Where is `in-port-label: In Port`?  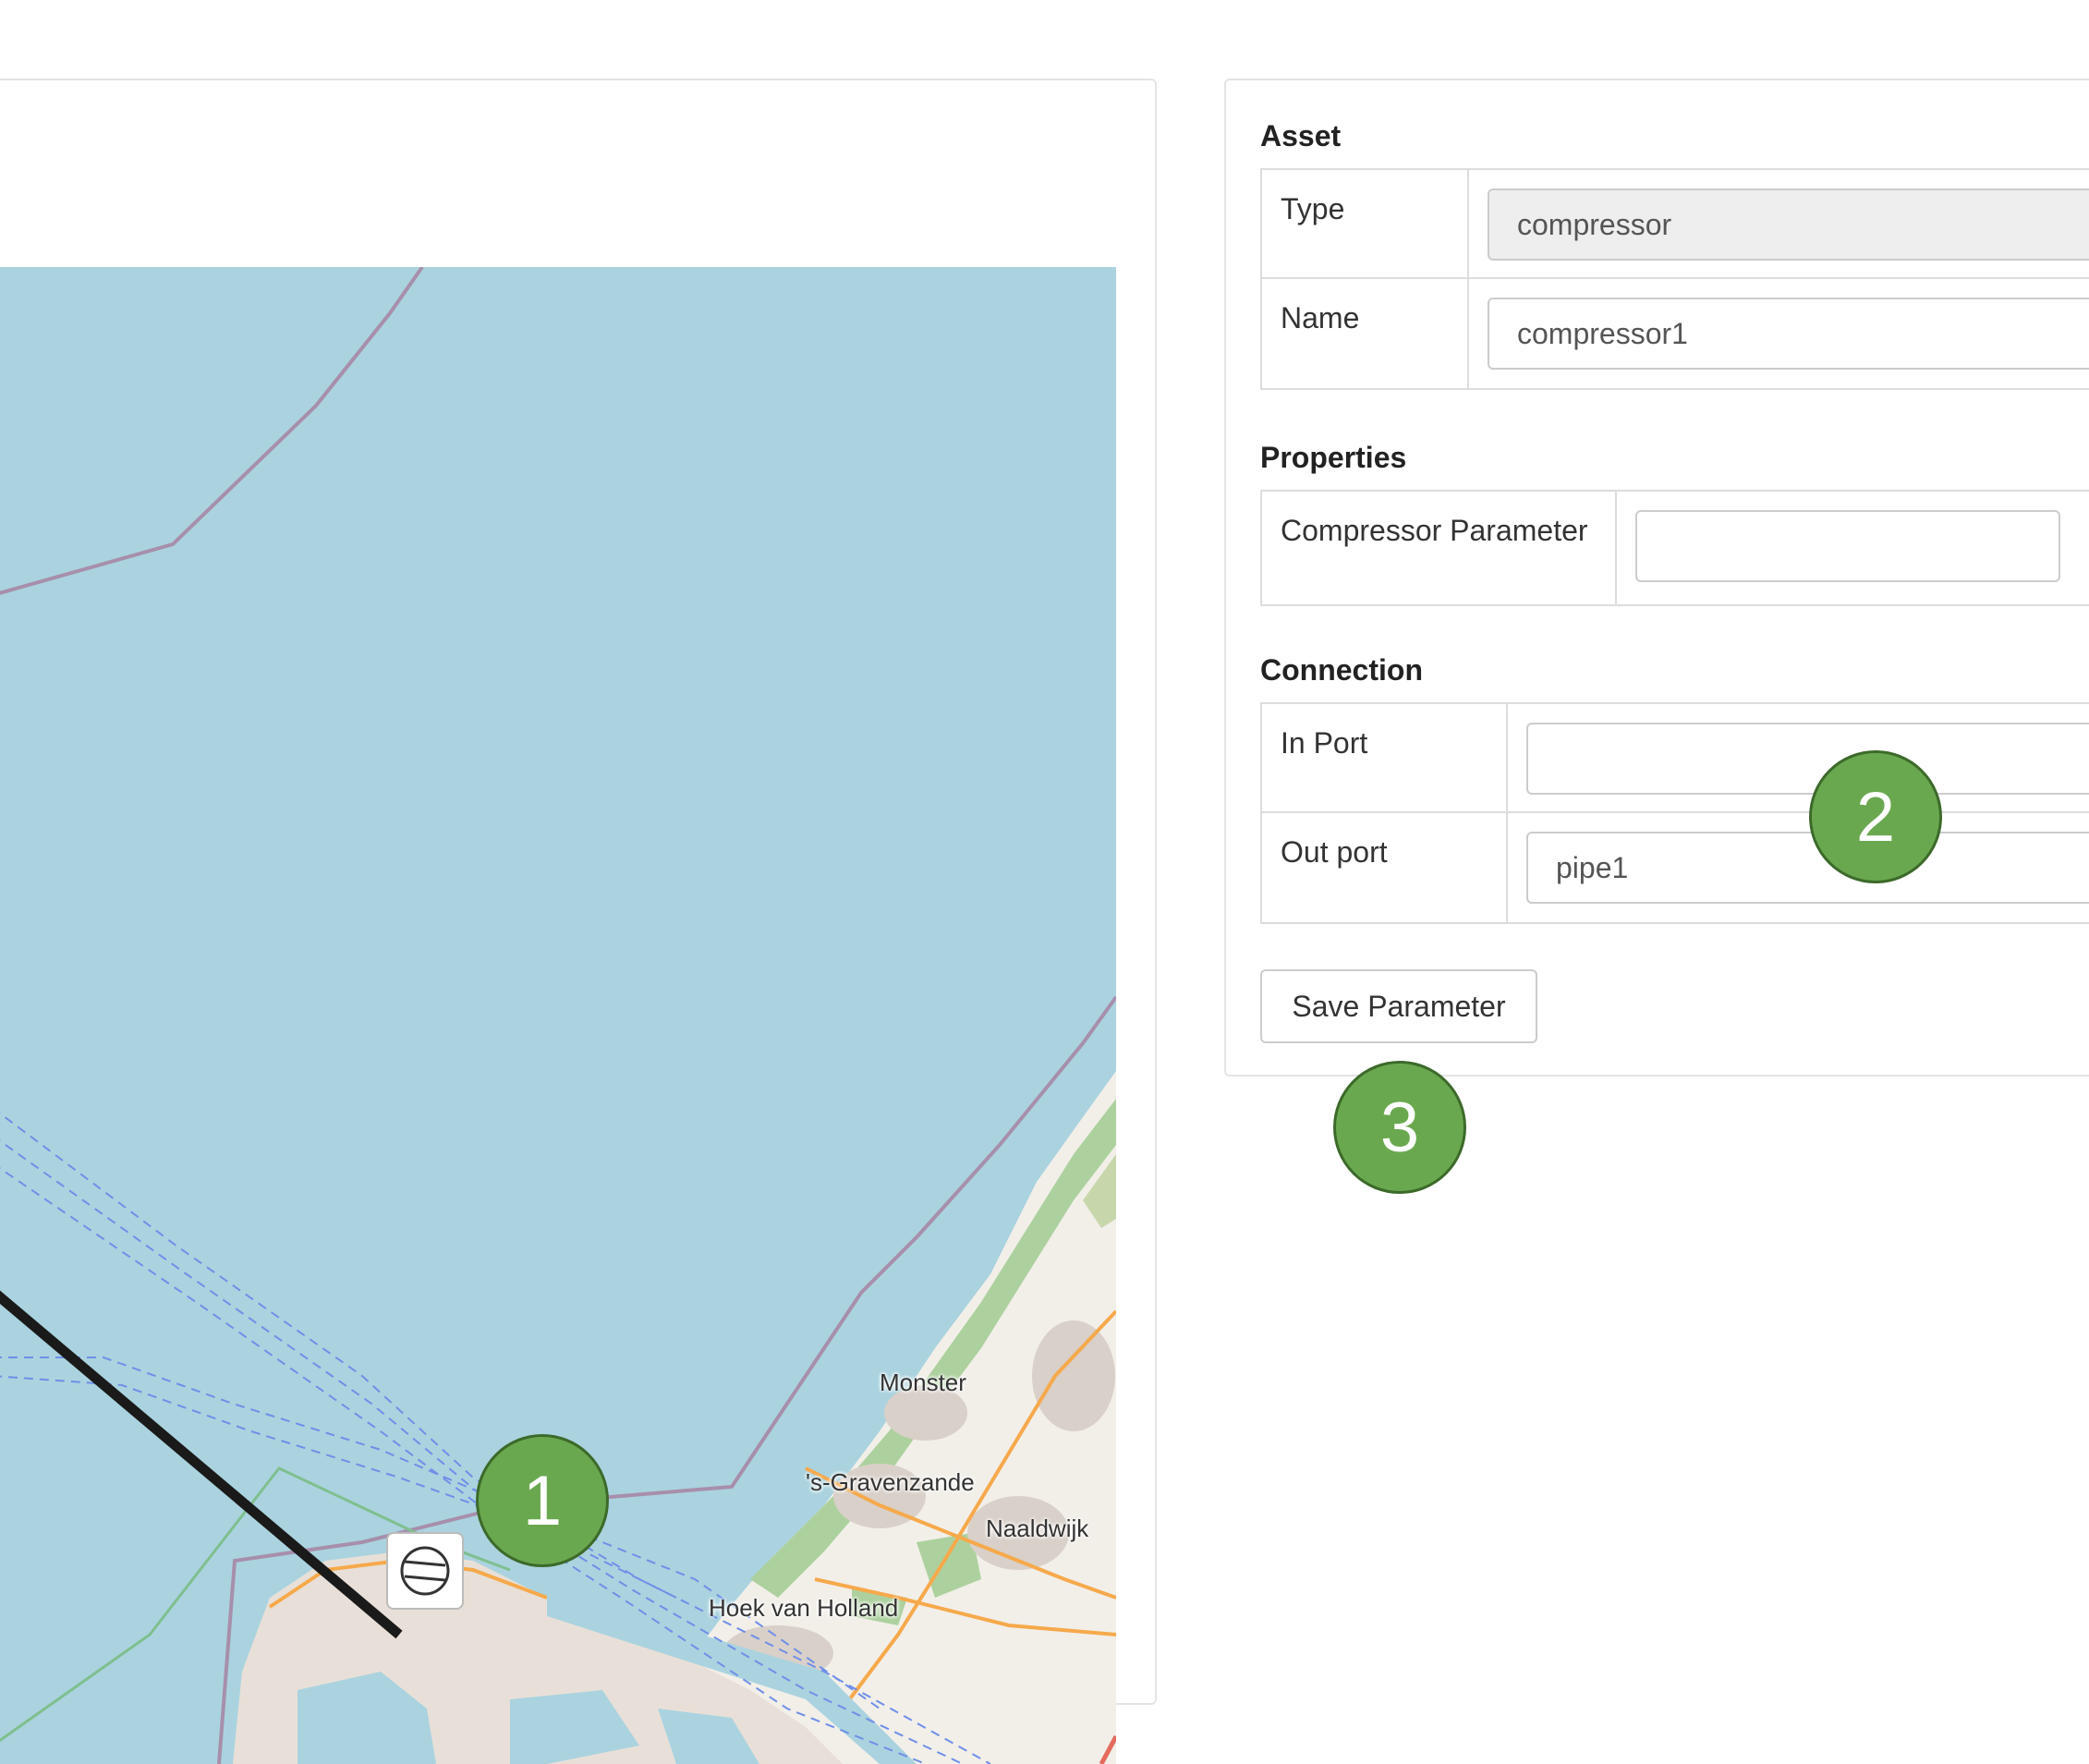 in-port-label: In Port is located at coordinates (1385, 757).